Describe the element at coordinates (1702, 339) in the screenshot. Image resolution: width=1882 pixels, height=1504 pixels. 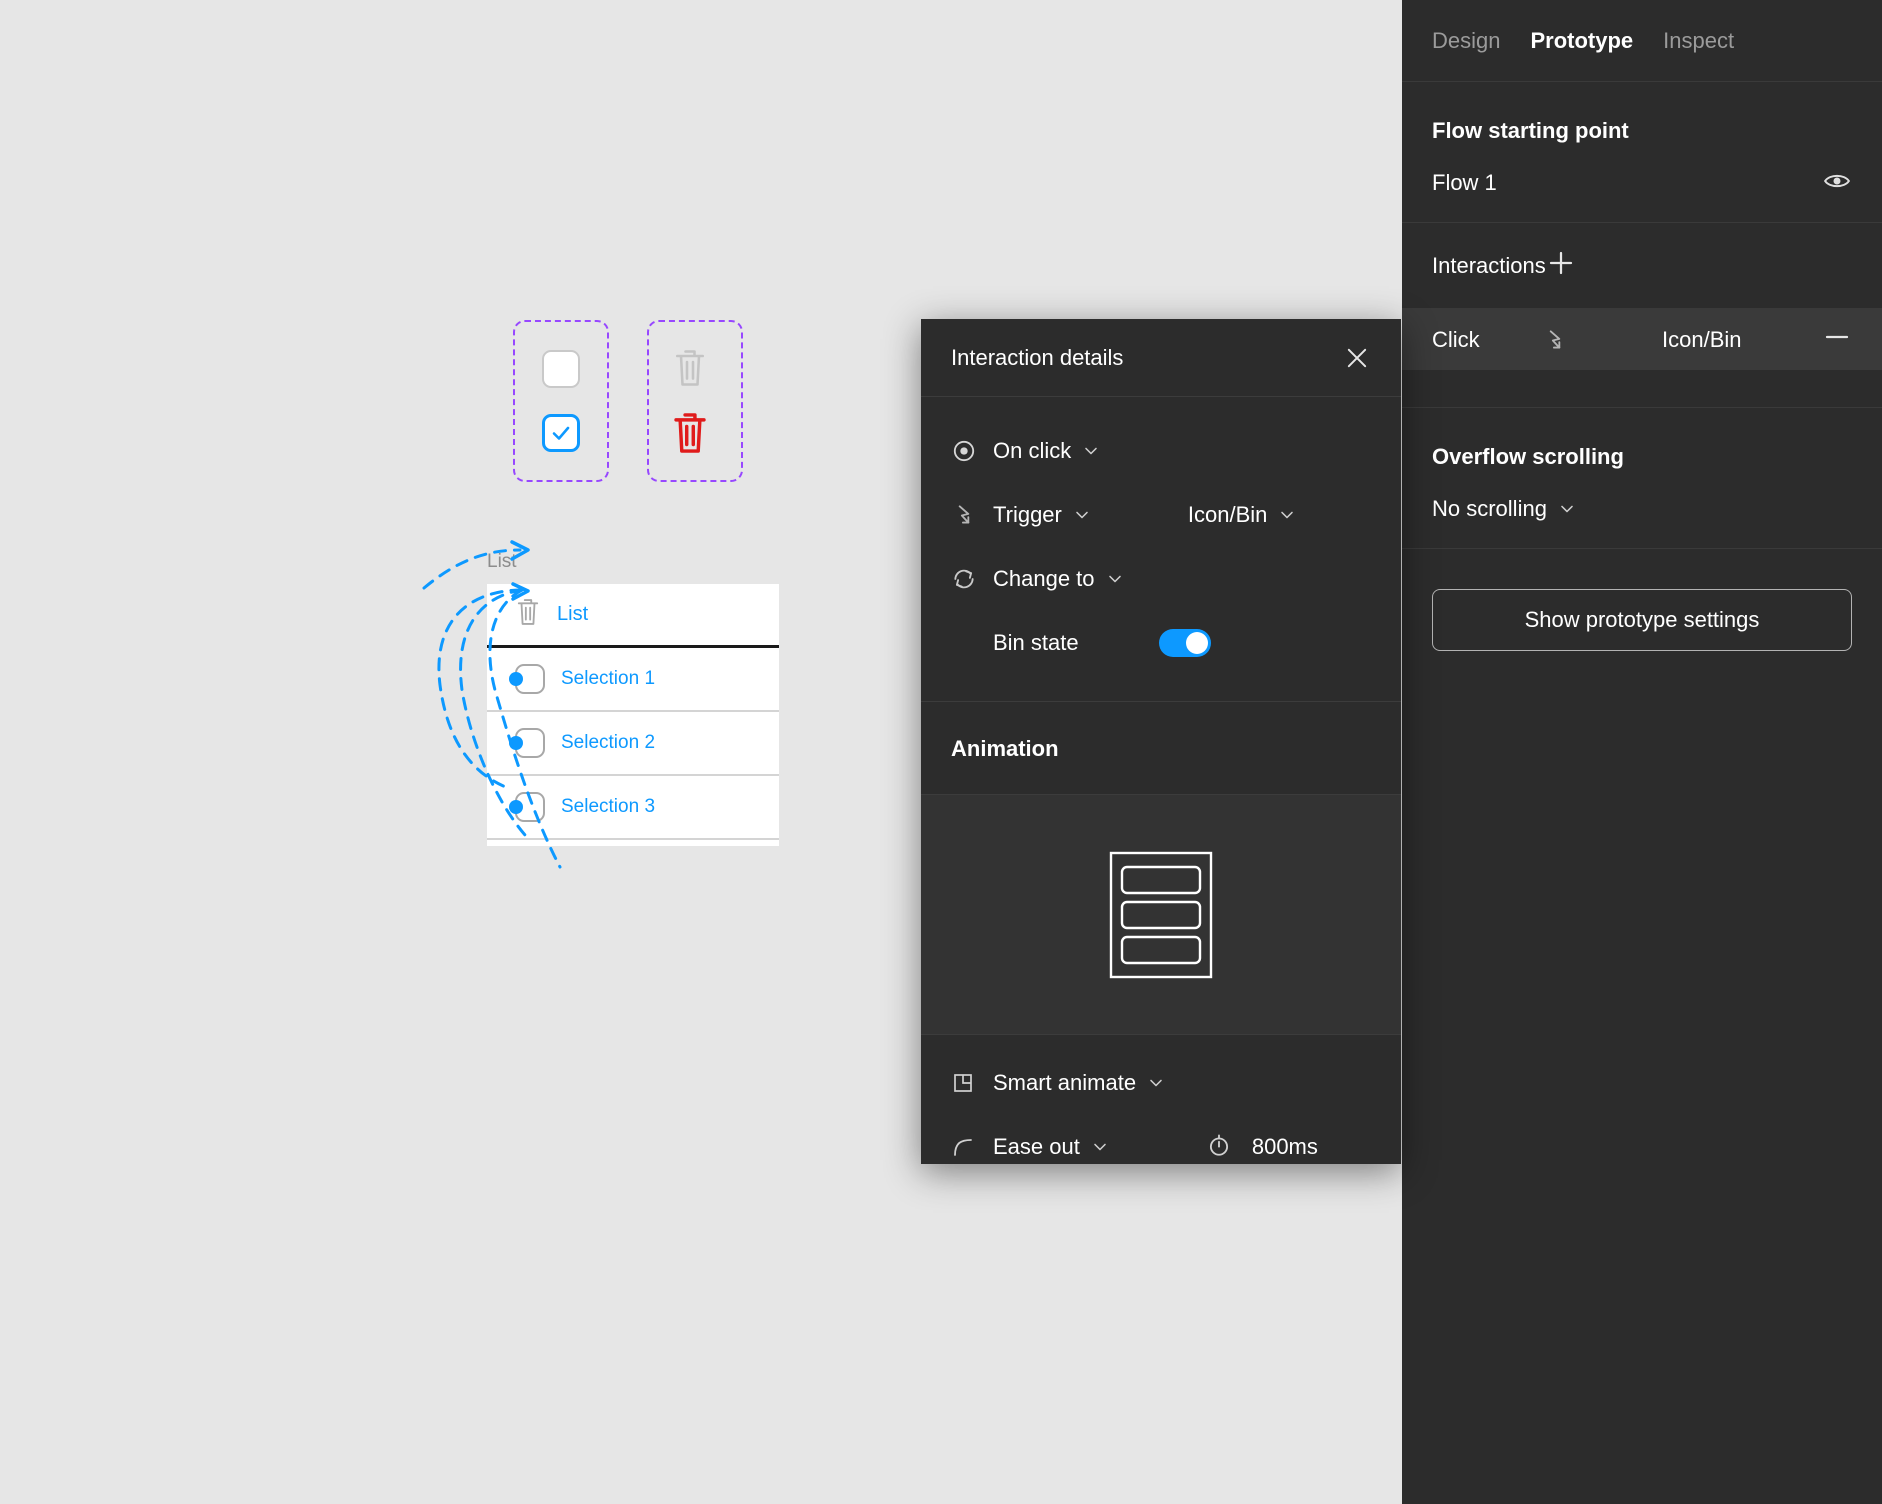
I see `interaction-target-label: Icon/Bin` at that location.